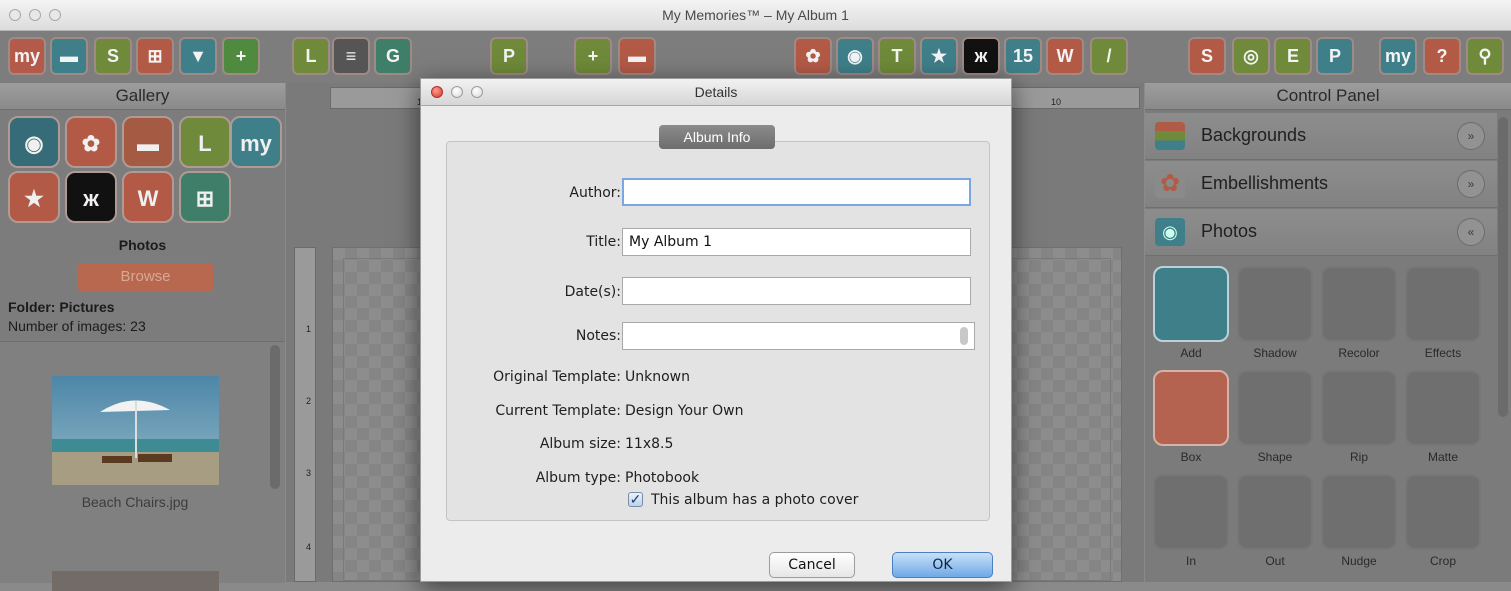 Image resolution: width=1511 pixels, height=591 pixels. I want to click on cancel-button: Cancel, so click(812, 565).